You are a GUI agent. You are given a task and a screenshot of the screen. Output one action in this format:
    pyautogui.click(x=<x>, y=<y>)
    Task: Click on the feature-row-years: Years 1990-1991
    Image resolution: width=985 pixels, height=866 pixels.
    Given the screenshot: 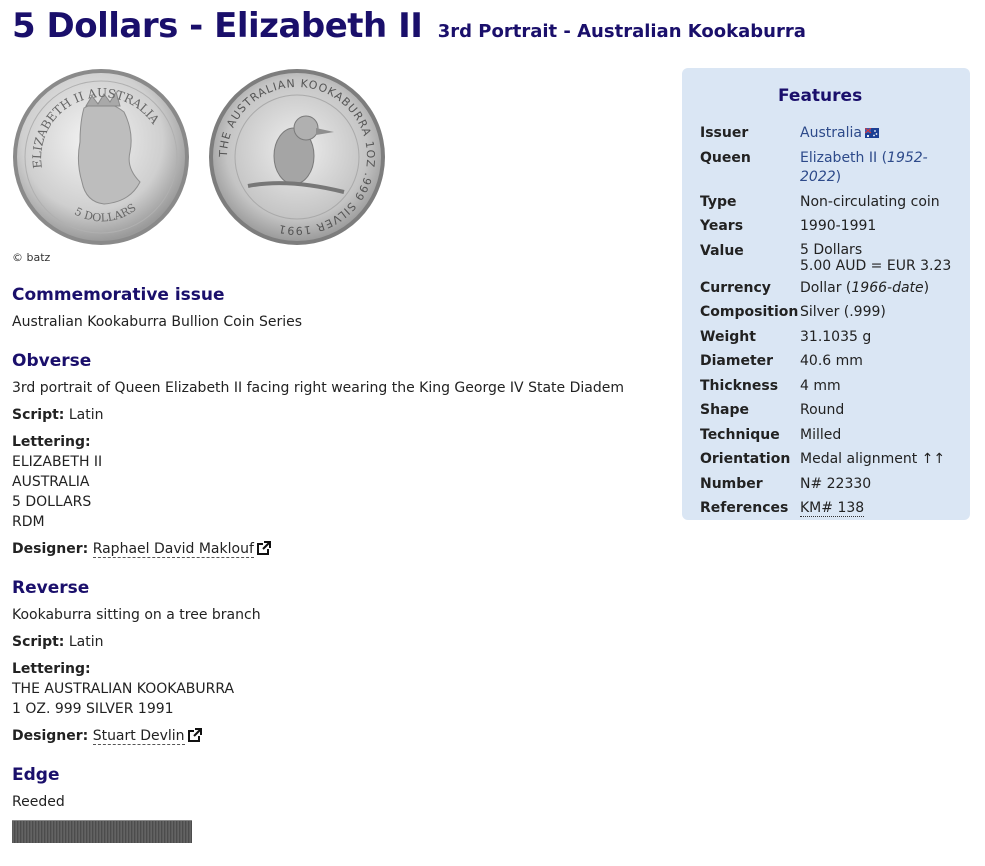 What is the action you would take?
    pyautogui.click(x=828, y=229)
    